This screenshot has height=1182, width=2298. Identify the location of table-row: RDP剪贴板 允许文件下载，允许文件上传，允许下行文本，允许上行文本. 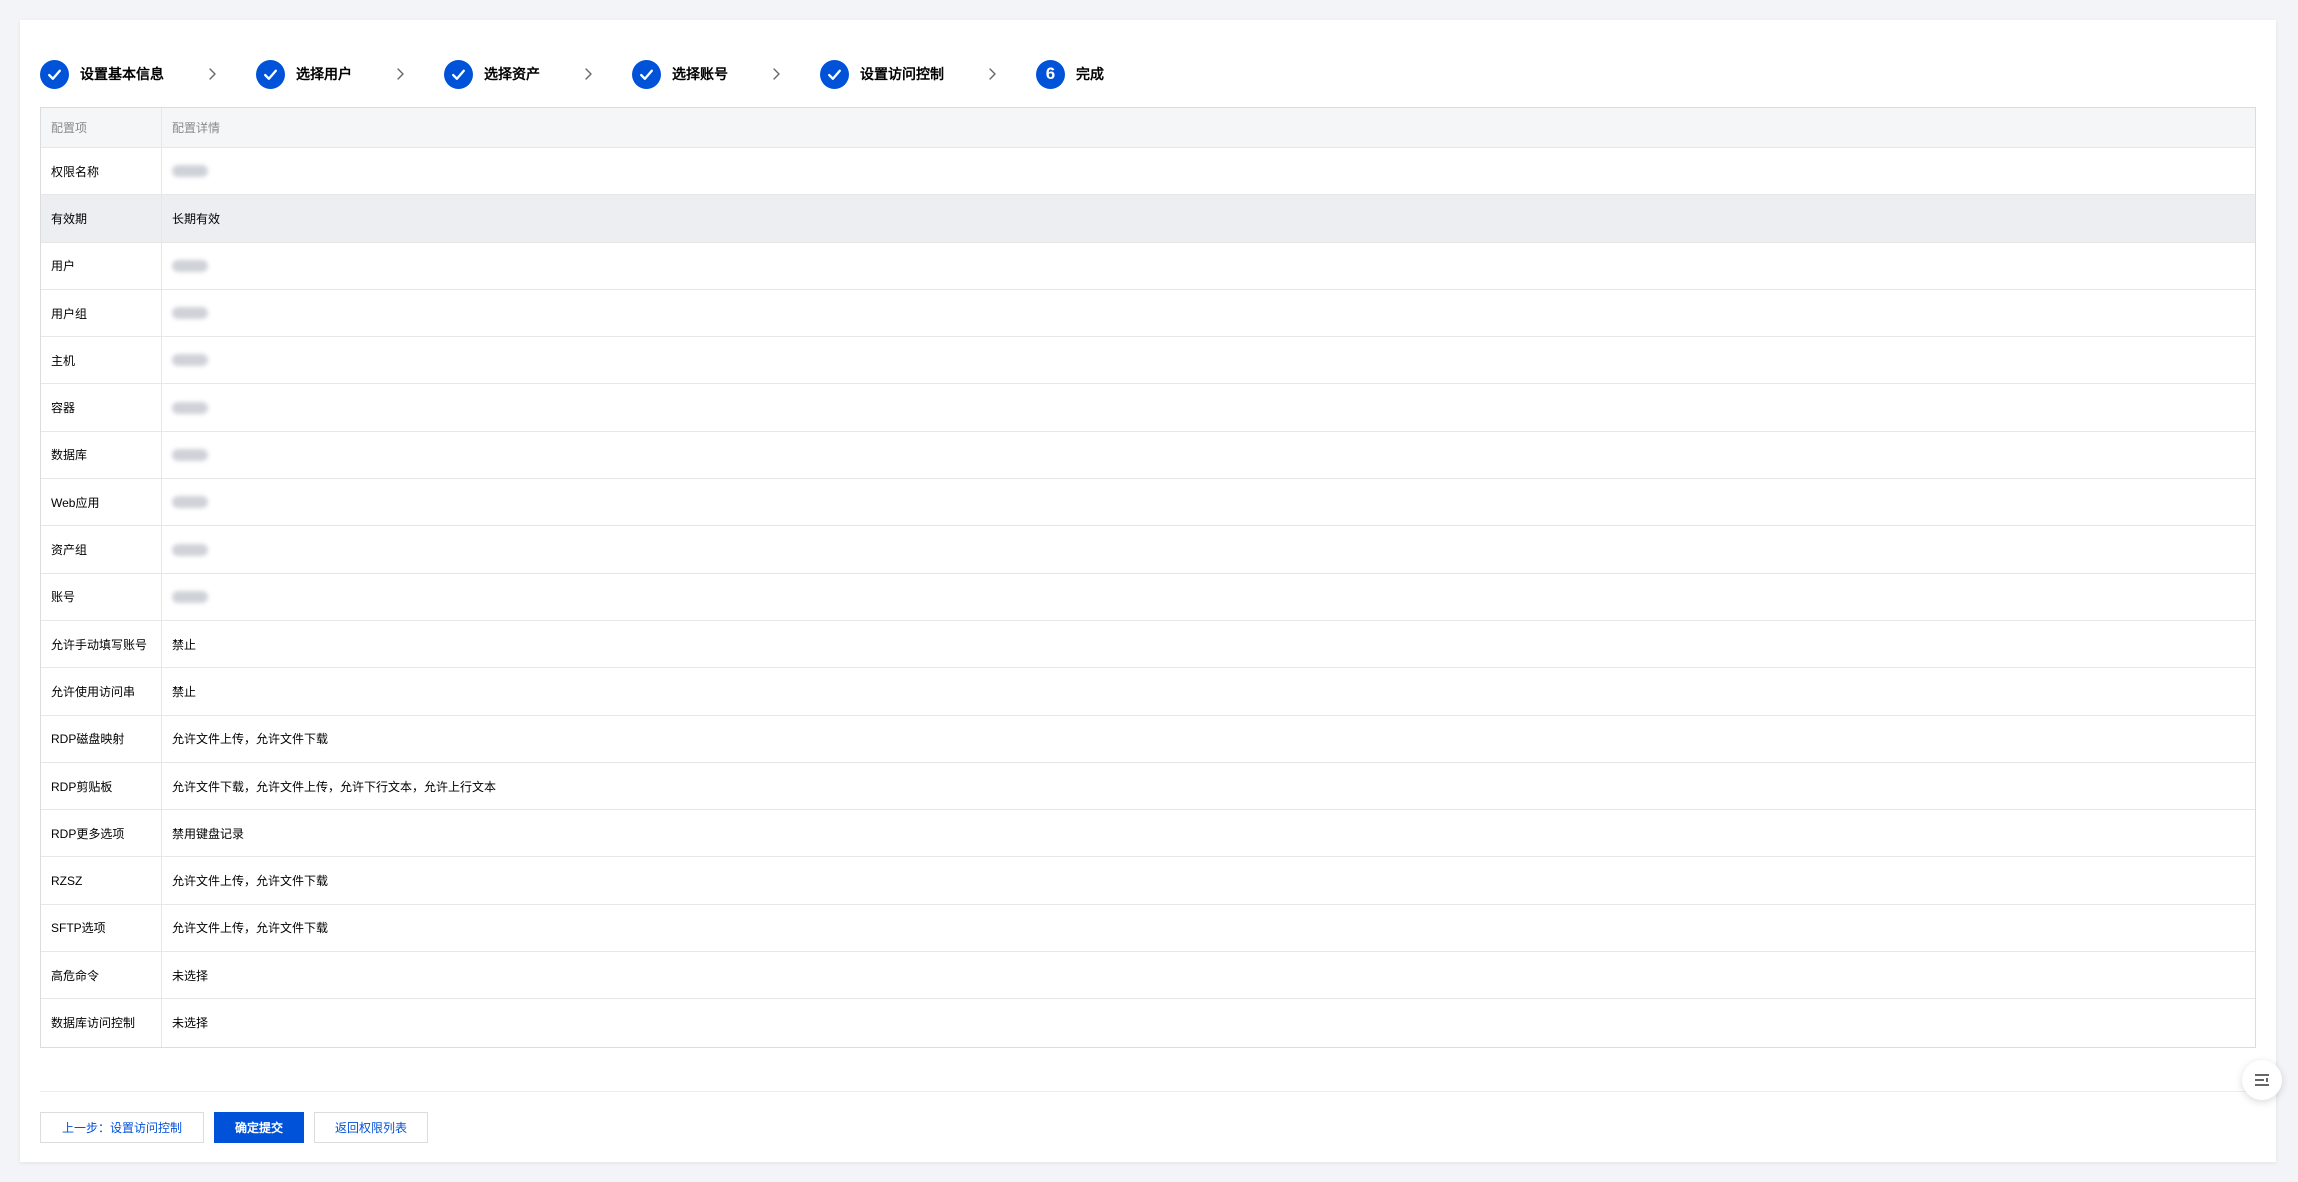
(1148, 786).